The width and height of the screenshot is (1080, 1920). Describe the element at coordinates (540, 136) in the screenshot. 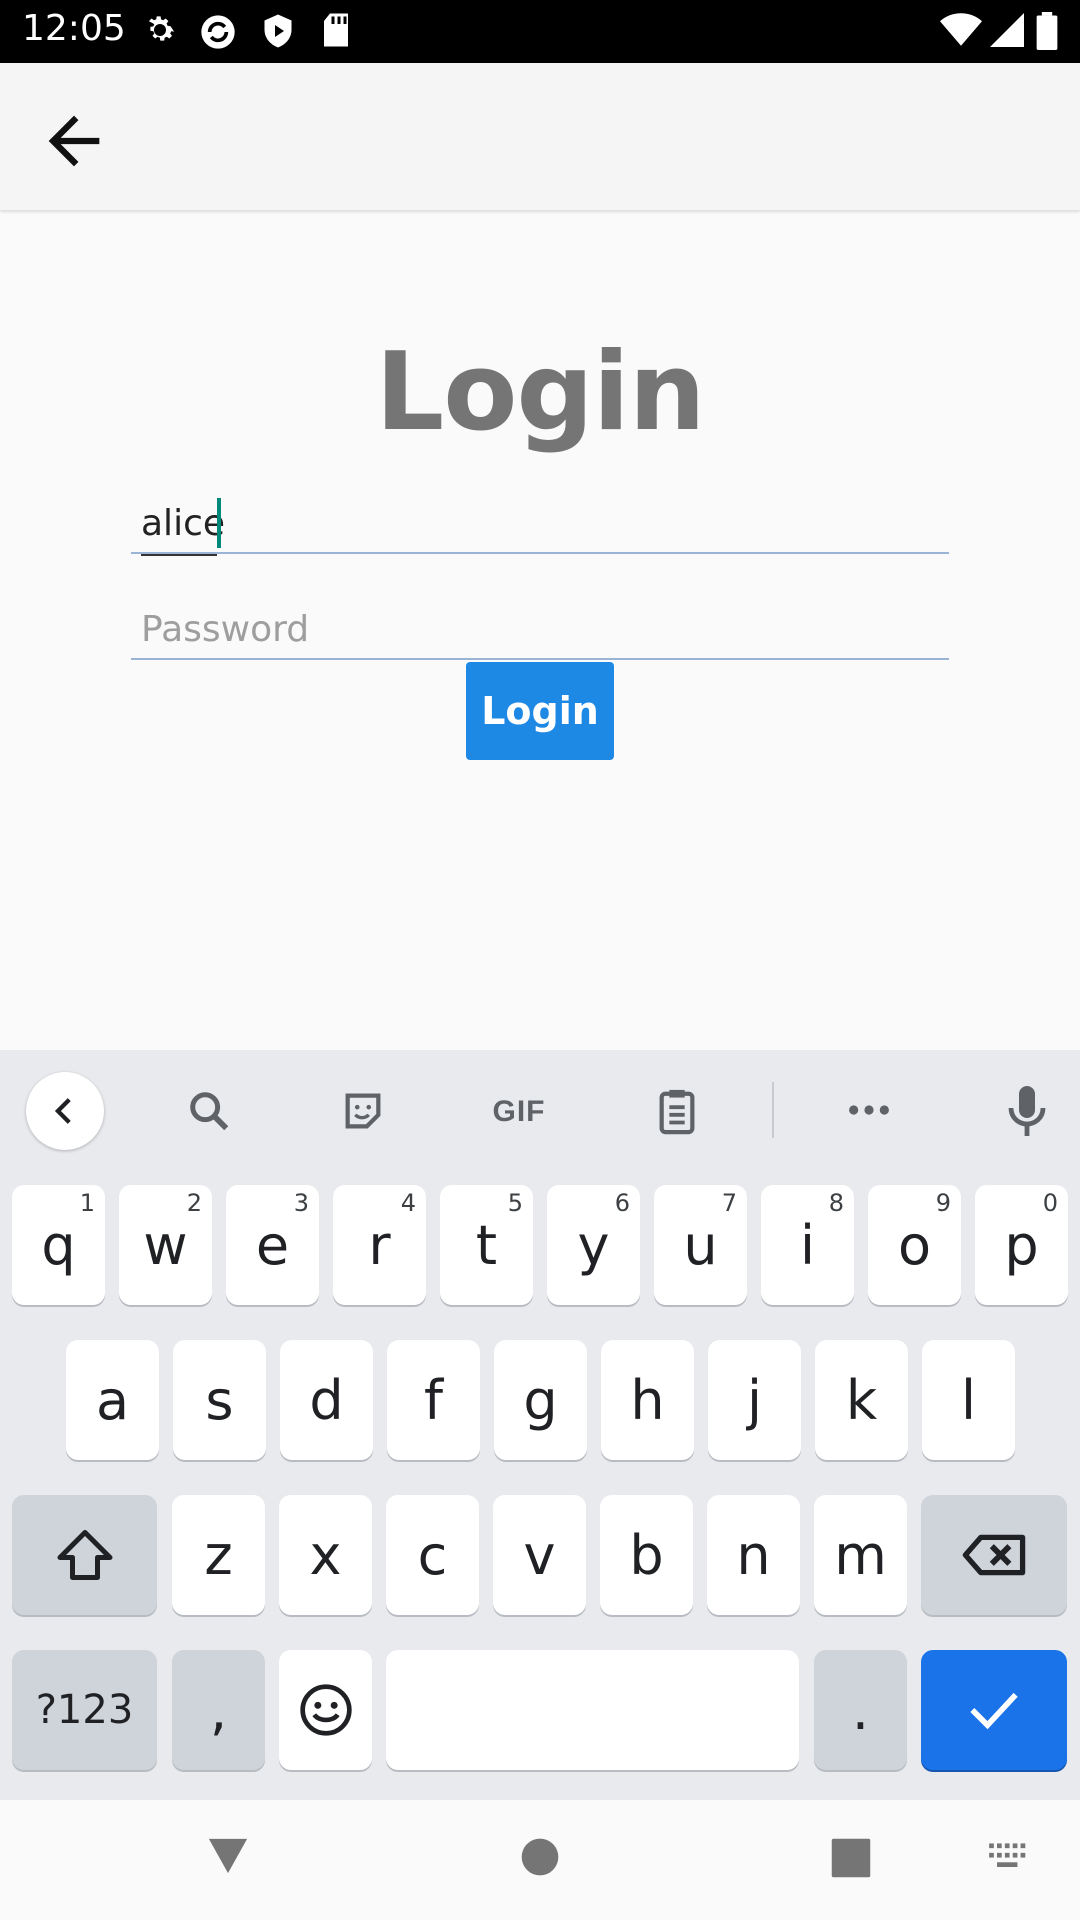

I see `app-bar` at that location.